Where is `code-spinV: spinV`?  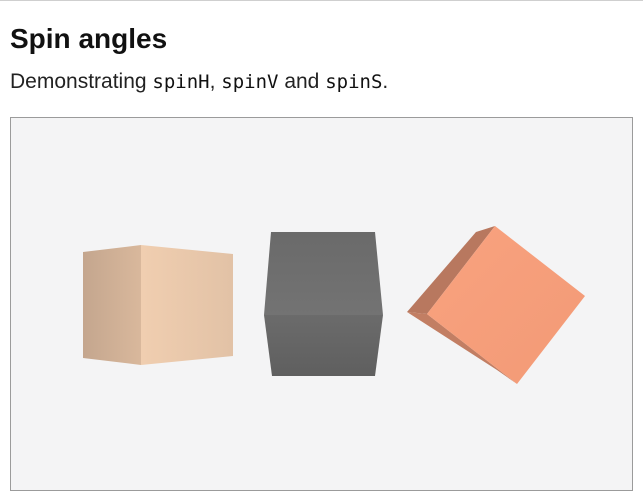 code-spinV: spinV is located at coordinates (250, 82).